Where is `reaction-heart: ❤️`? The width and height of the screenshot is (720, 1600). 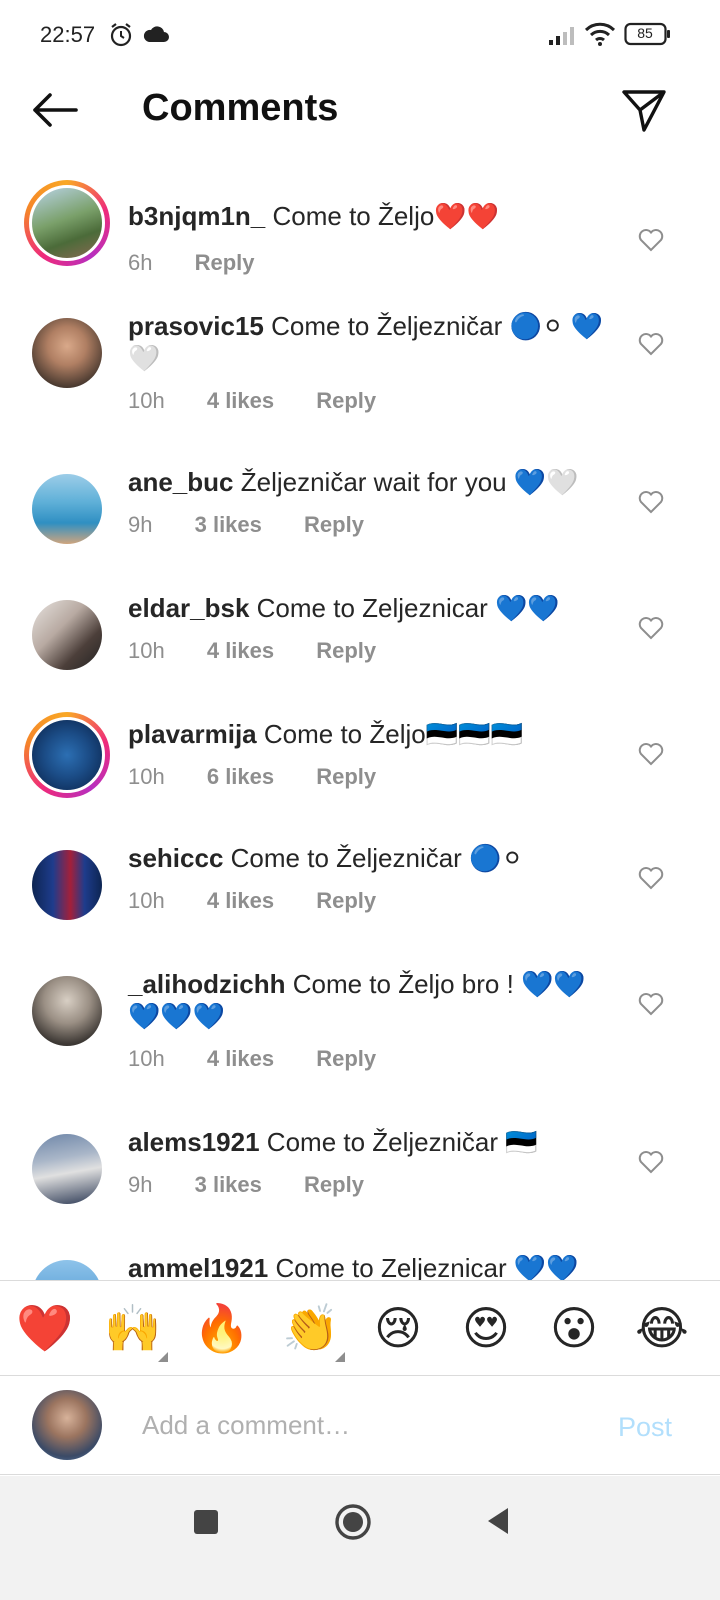
reaction-heart: ❤️ is located at coordinates (44, 1328).